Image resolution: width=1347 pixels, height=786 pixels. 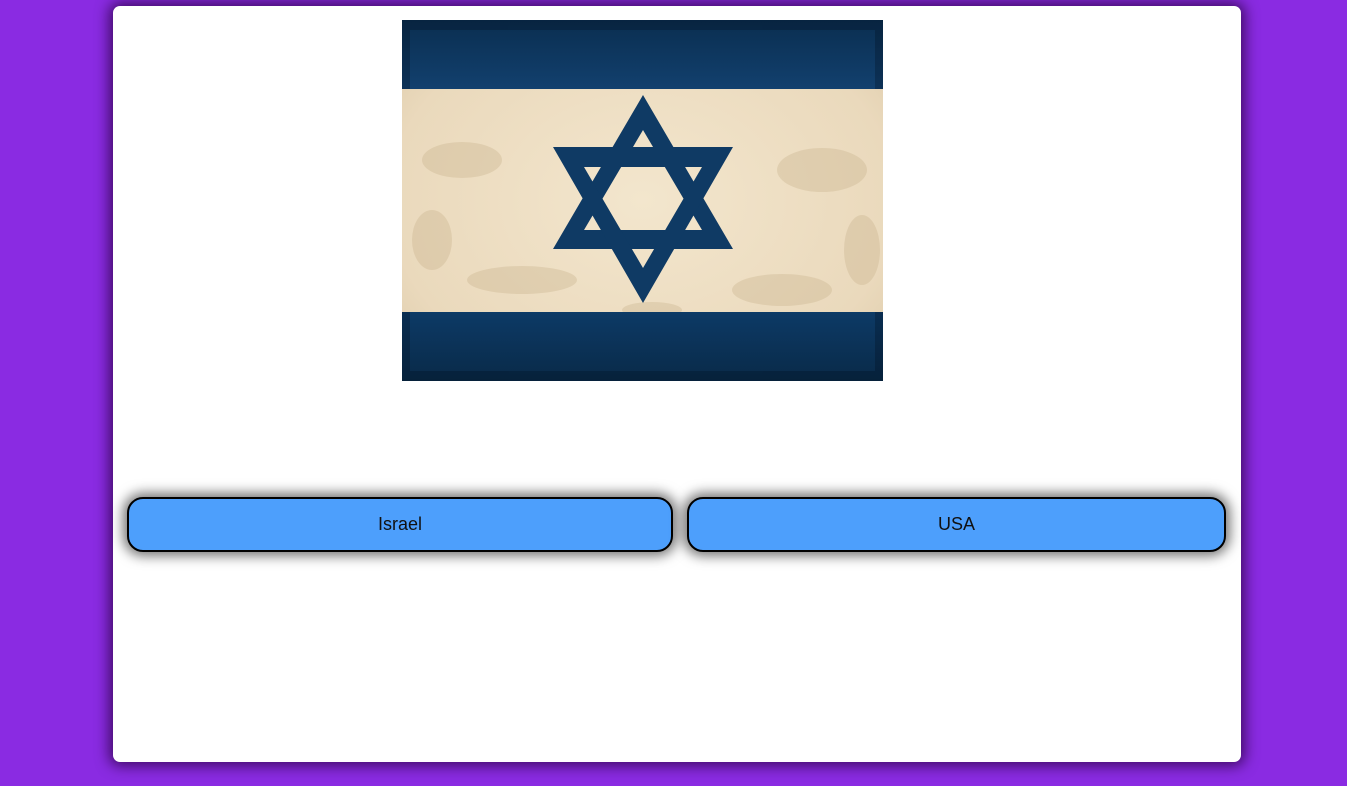 What do you see at coordinates (400, 524) in the screenshot?
I see `answer-button-israel: Israel` at bounding box center [400, 524].